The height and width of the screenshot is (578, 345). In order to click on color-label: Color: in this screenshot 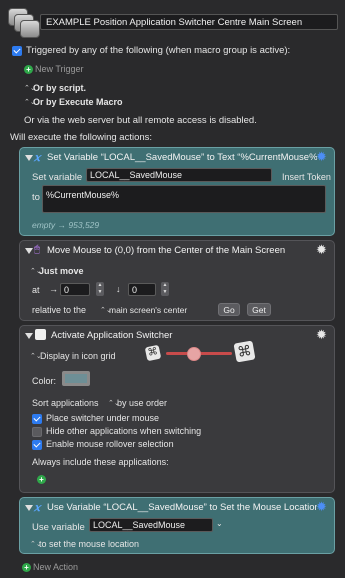, I will do `click(44, 381)`.